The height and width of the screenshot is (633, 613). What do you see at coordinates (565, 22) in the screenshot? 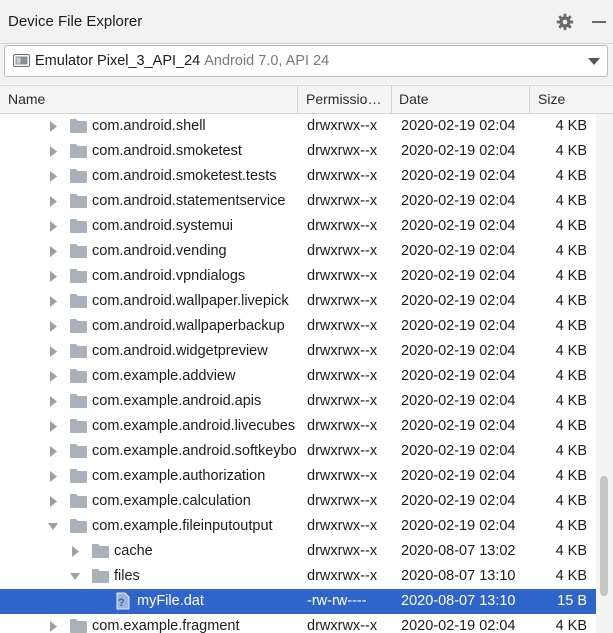
I see `gear-icon` at bounding box center [565, 22].